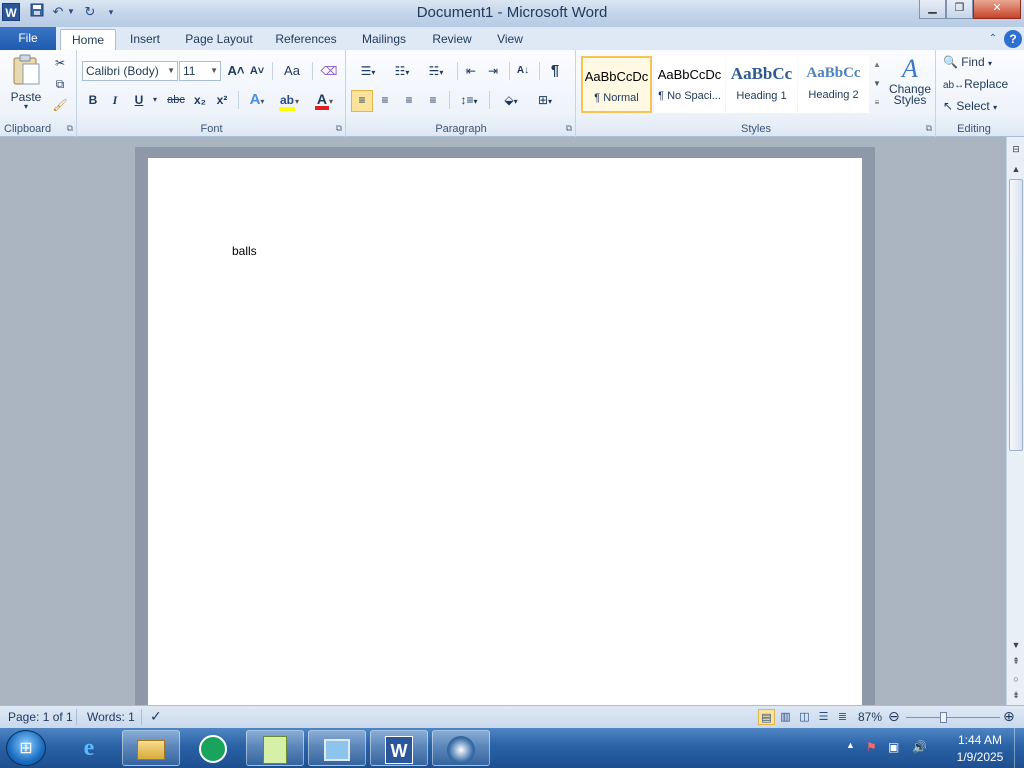  Describe the element at coordinates (1016, 679) in the screenshot. I see `select-browse-object-icon: ○` at that location.